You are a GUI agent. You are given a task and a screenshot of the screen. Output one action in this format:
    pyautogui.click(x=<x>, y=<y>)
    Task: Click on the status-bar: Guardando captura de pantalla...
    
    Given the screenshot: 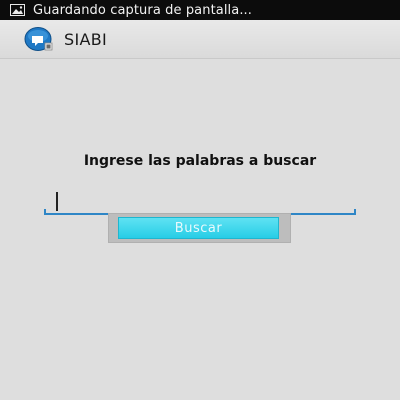 What is the action you would take?
    pyautogui.click(x=200, y=10)
    